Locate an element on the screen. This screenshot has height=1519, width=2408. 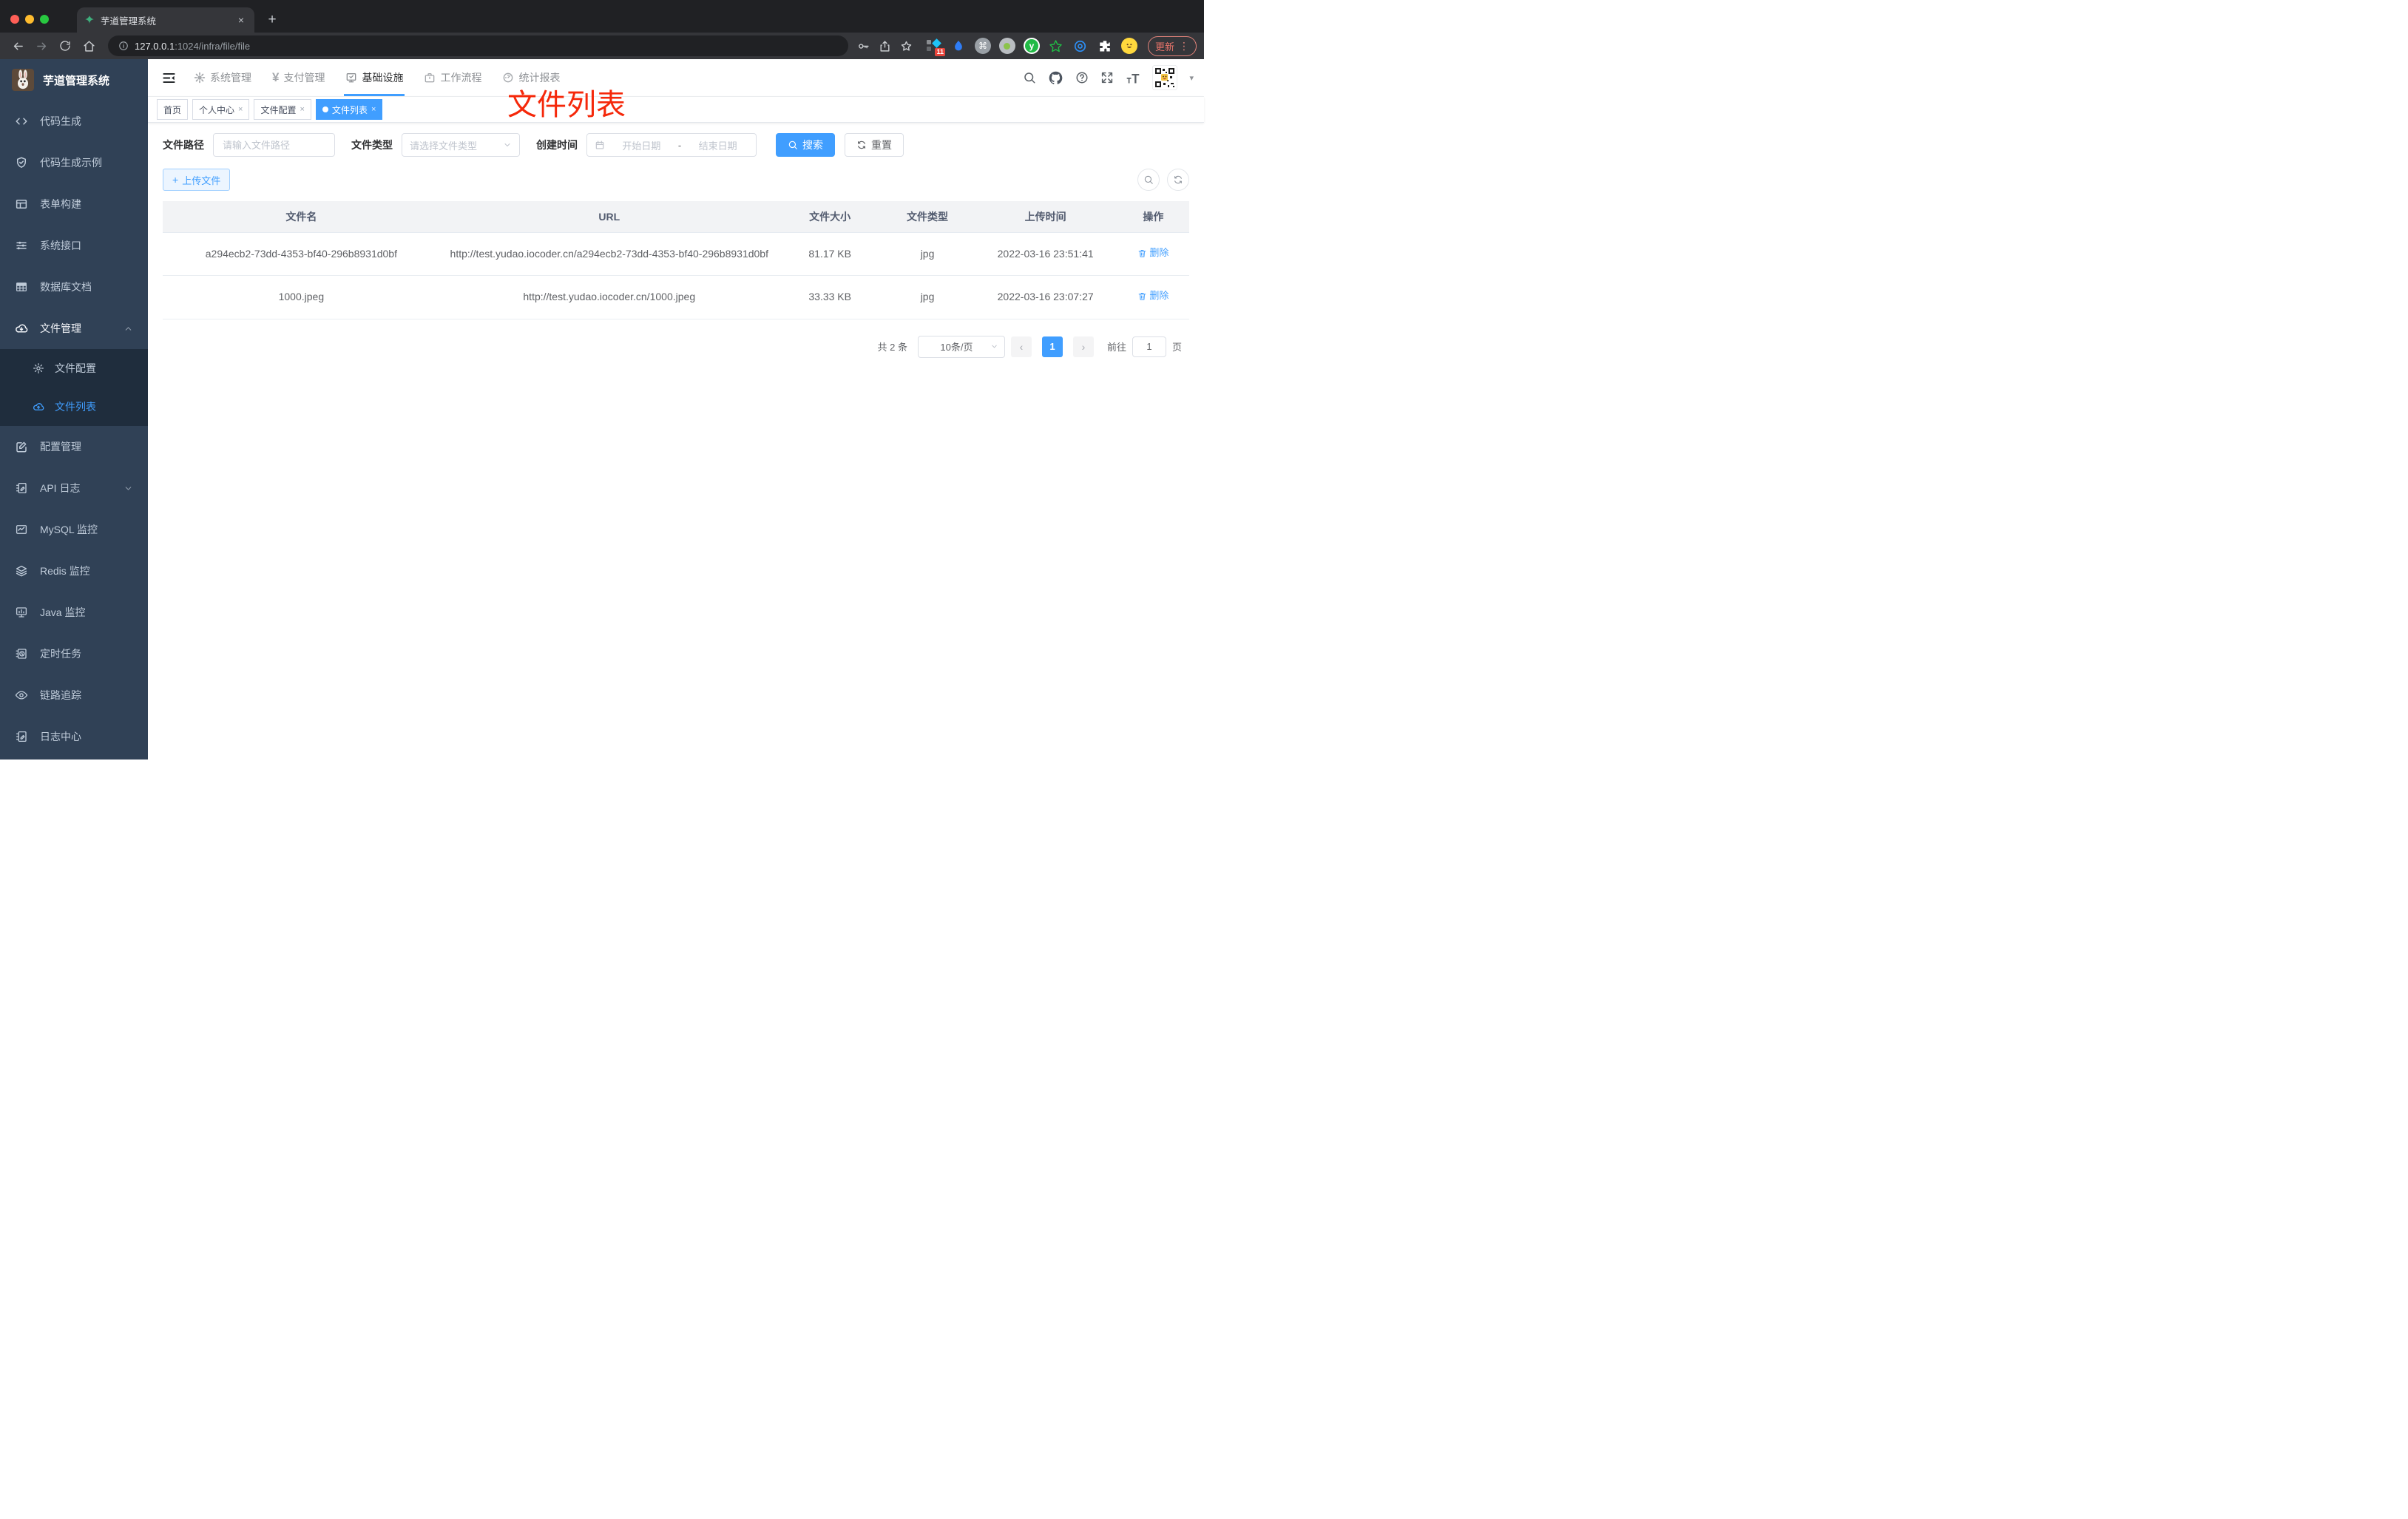
help-icon is located at coordinates (1082, 77).